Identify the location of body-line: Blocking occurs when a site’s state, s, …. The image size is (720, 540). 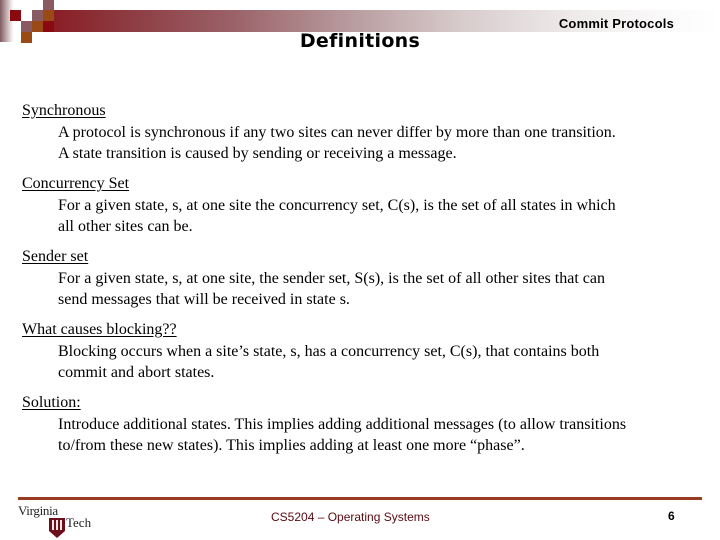
(329, 351).